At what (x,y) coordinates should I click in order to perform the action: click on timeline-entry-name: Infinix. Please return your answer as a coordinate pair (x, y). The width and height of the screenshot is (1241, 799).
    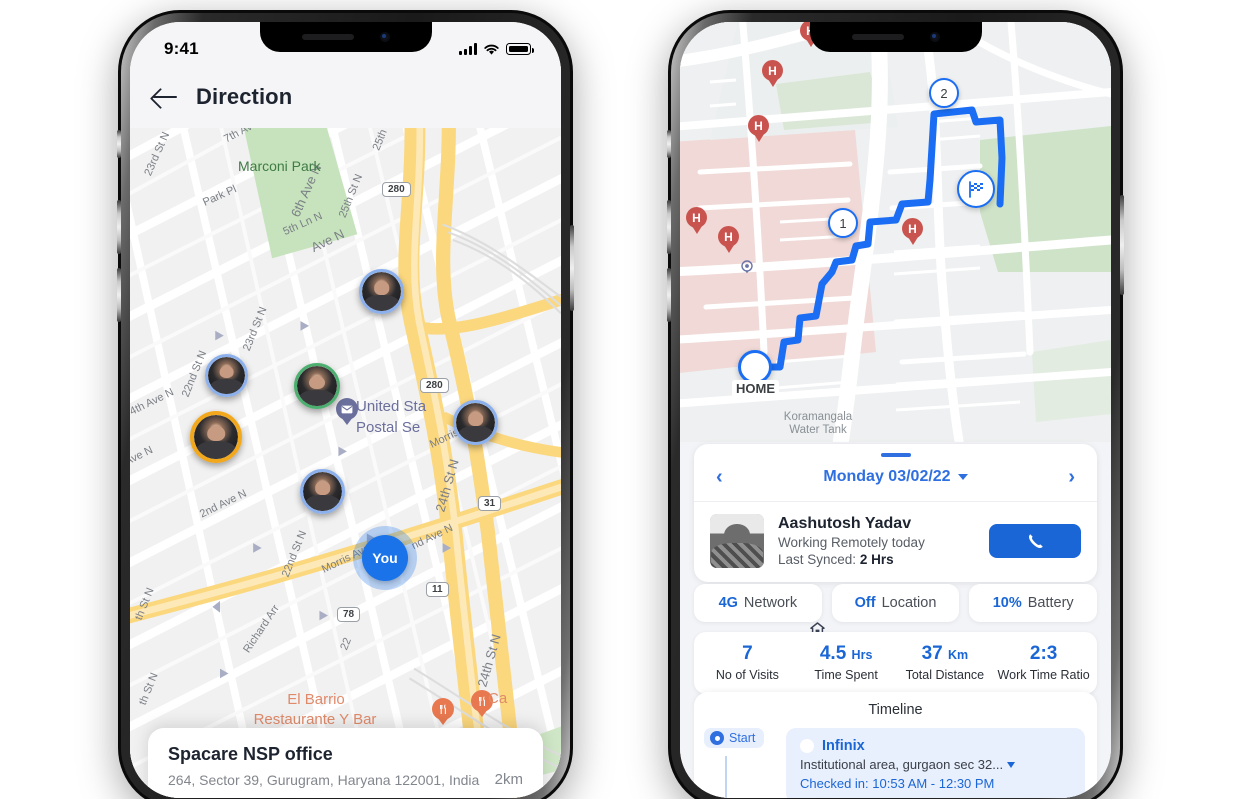
    Looking at the image, I should click on (843, 746).